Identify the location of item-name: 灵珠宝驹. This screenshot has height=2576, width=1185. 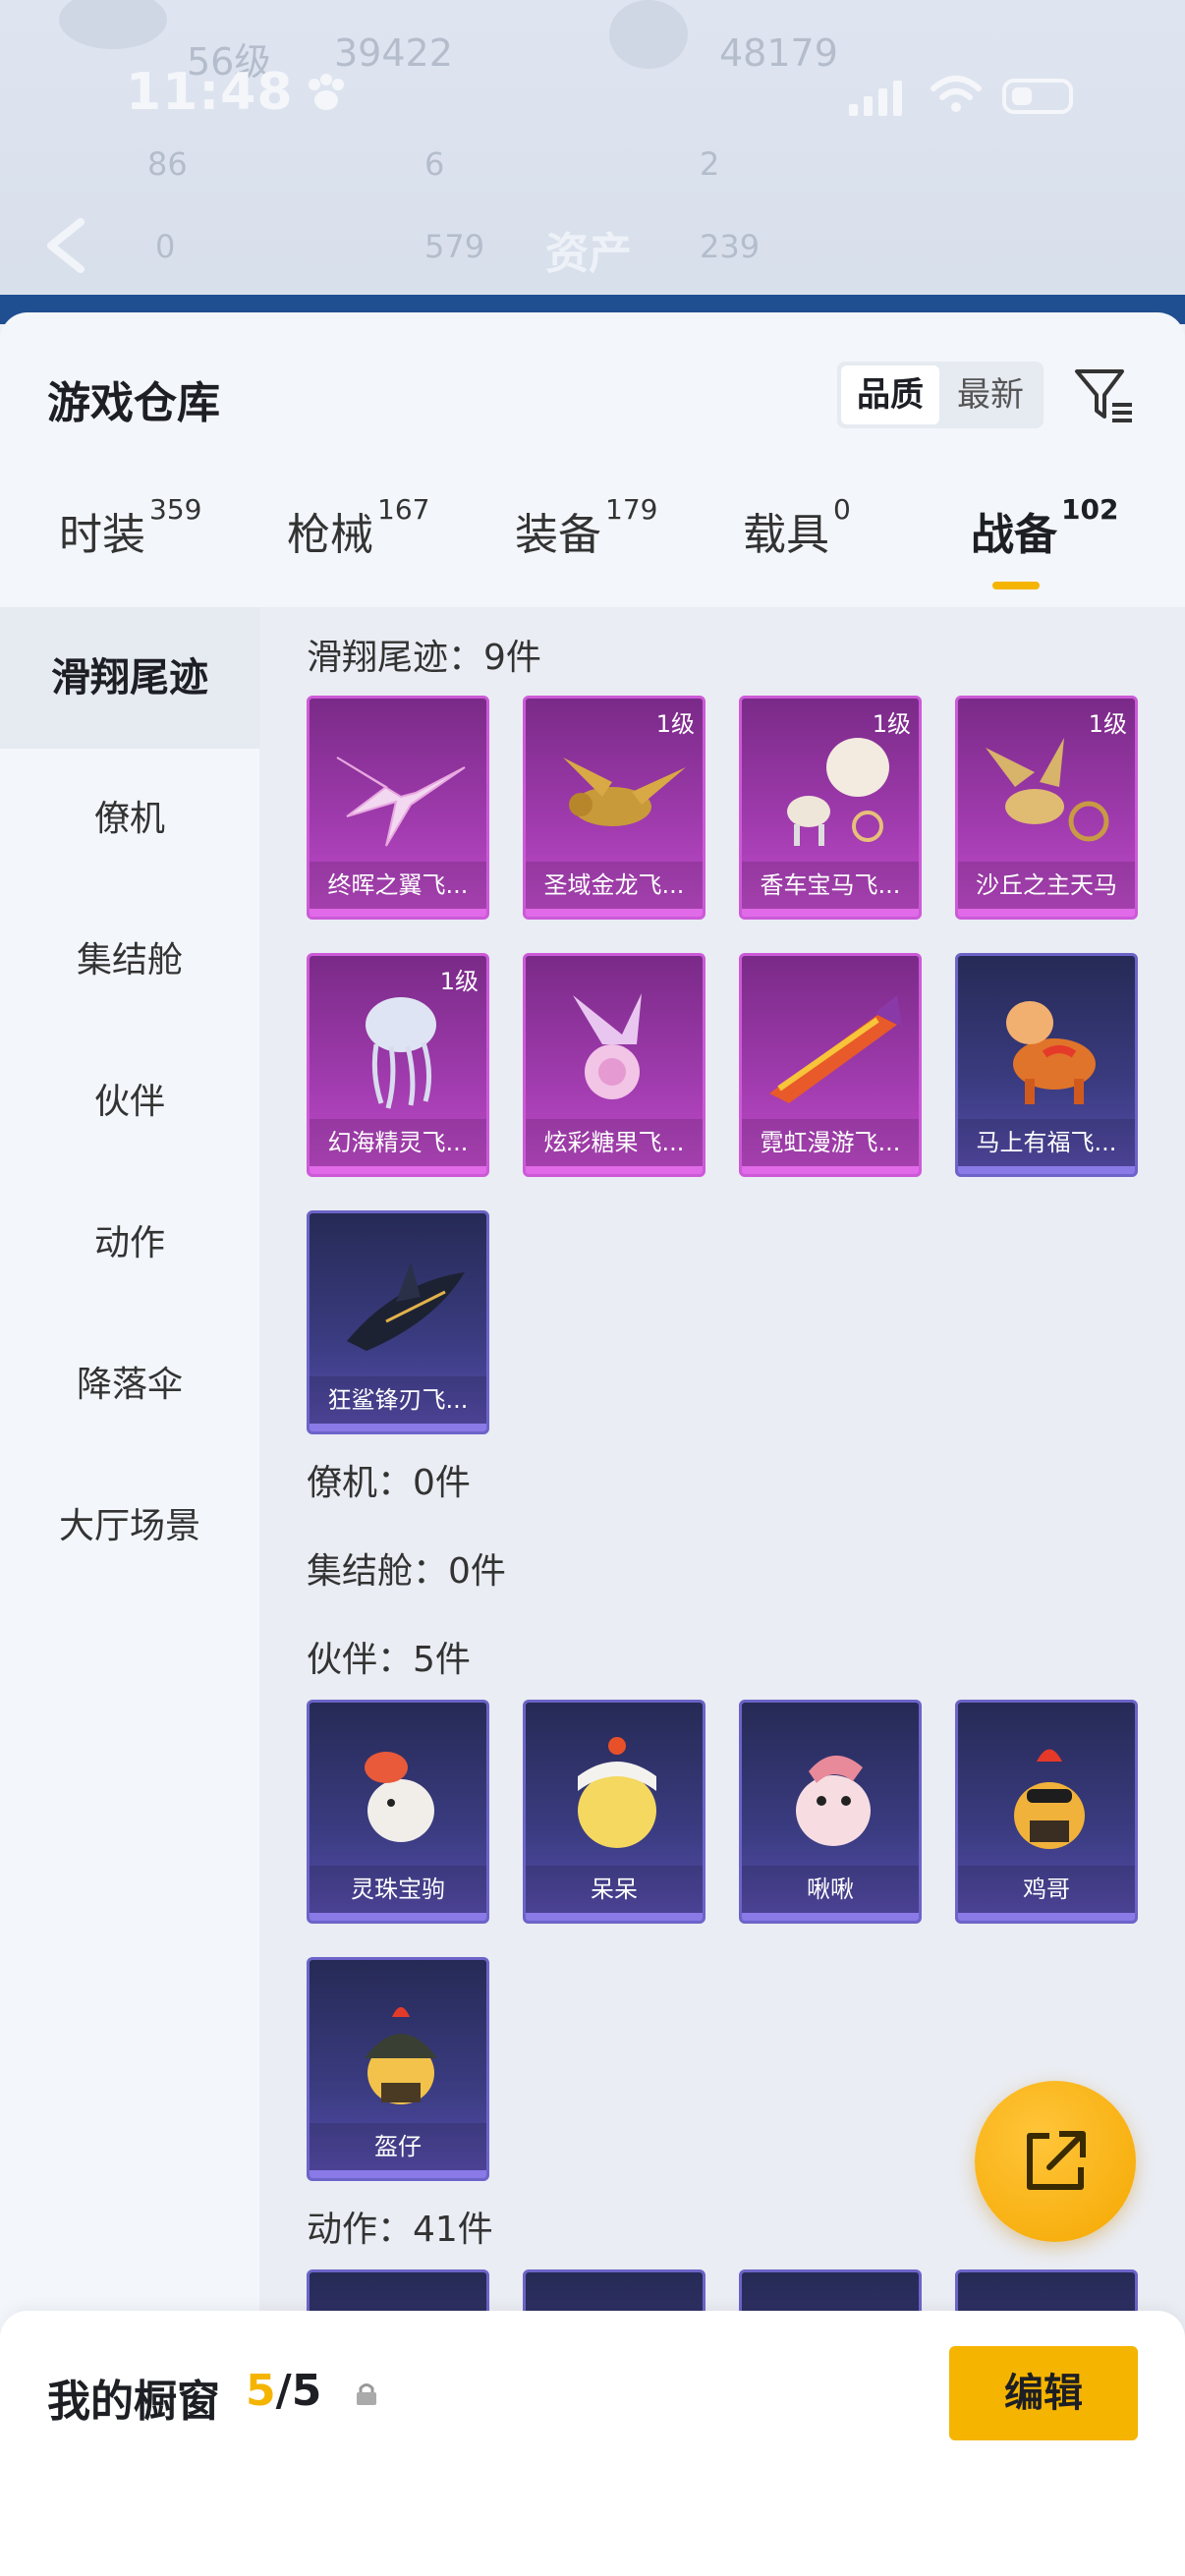
(398, 1889).